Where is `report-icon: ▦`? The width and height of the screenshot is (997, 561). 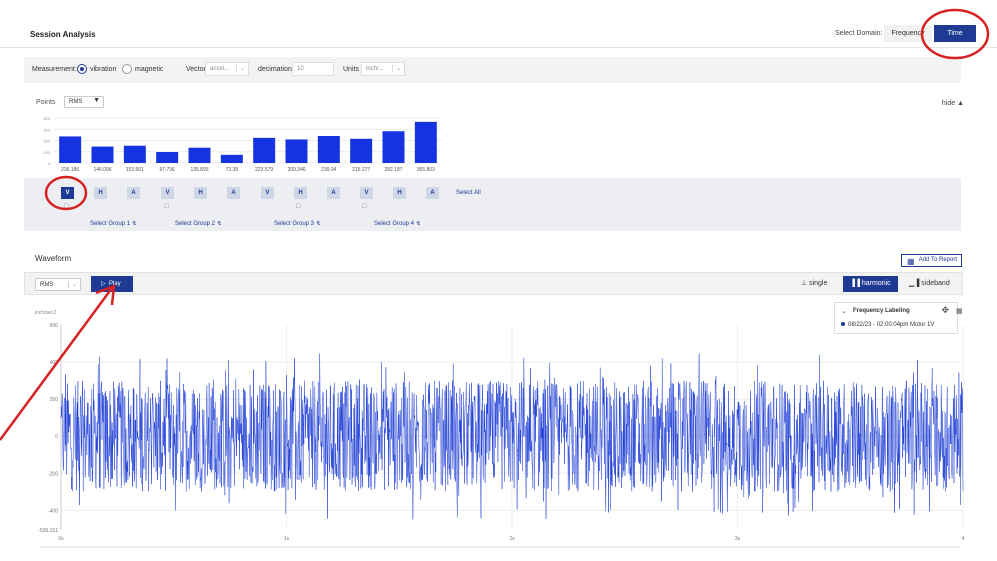 report-icon: ▦ is located at coordinates (911, 261).